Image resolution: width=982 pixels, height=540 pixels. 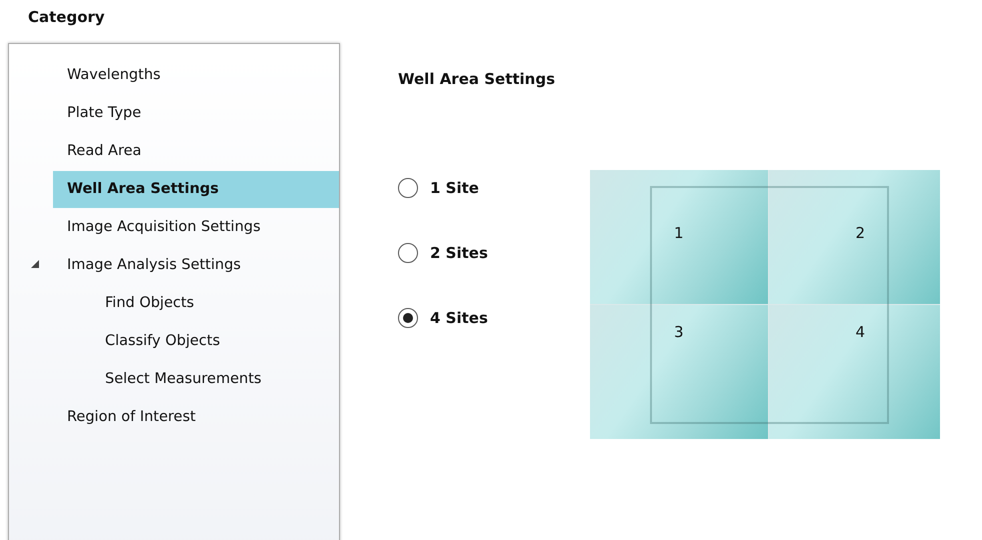 I want to click on radio-label: 1 Site, so click(x=454, y=188).